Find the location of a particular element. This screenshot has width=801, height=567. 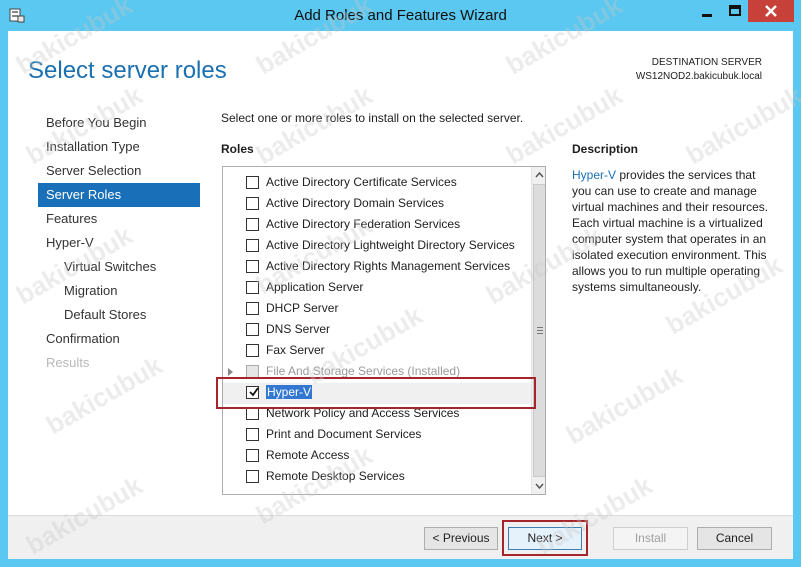

maximize-icon is located at coordinates (735, 10).